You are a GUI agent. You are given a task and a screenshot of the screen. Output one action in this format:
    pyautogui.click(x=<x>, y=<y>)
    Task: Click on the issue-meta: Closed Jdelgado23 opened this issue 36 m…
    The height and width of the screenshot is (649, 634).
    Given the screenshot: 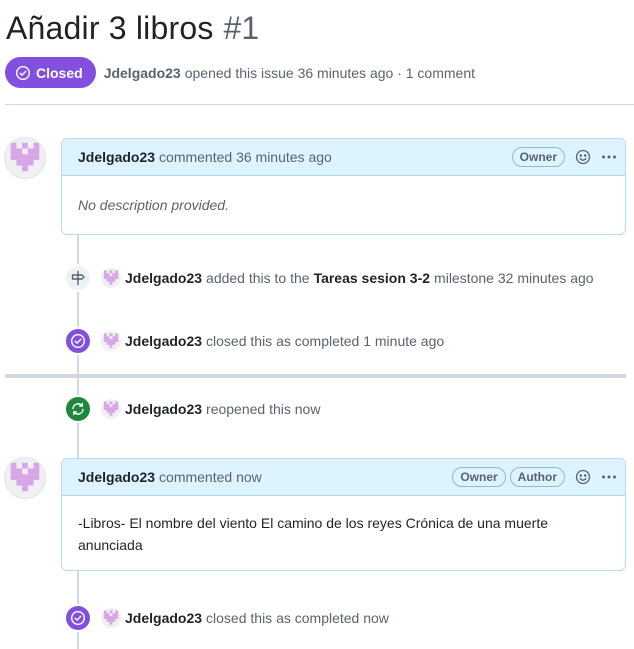 What is the action you would take?
    pyautogui.click(x=240, y=72)
    